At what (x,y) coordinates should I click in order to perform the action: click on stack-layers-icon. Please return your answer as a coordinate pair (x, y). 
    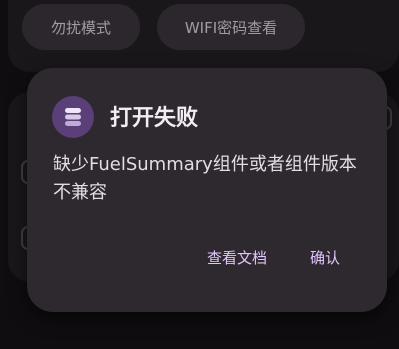
    Looking at the image, I should click on (73, 117).